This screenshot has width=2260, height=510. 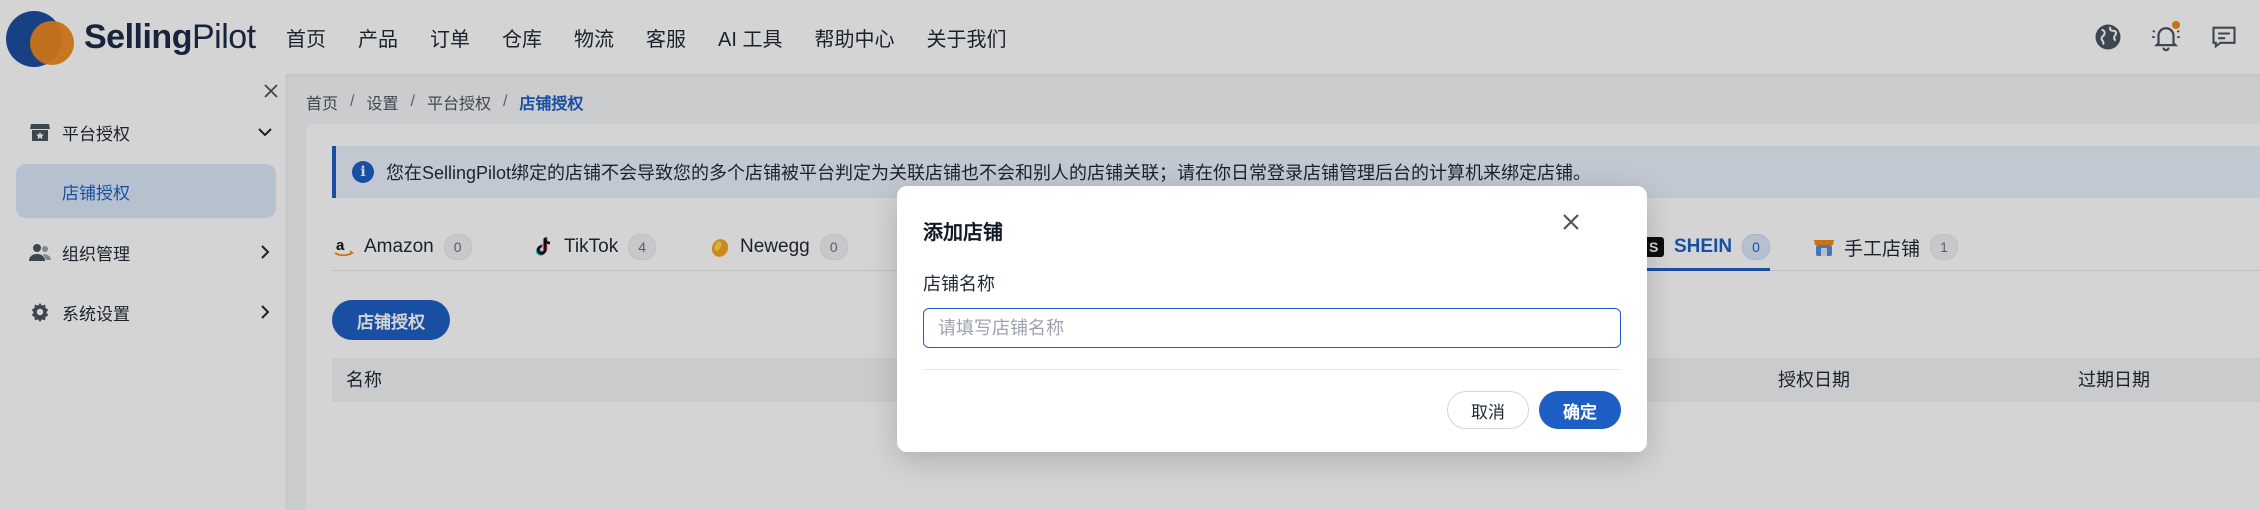 I want to click on store-name-input, so click(x=1272, y=328).